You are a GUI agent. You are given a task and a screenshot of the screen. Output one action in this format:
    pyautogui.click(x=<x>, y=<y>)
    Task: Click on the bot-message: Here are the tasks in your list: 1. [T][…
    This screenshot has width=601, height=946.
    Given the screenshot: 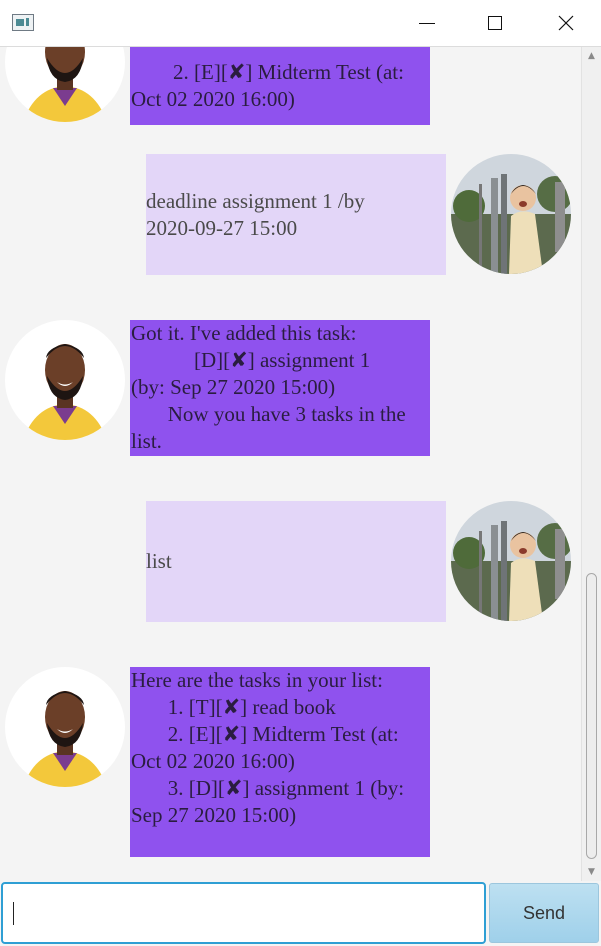 What is the action you would take?
    pyautogui.click(x=280, y=762)
    